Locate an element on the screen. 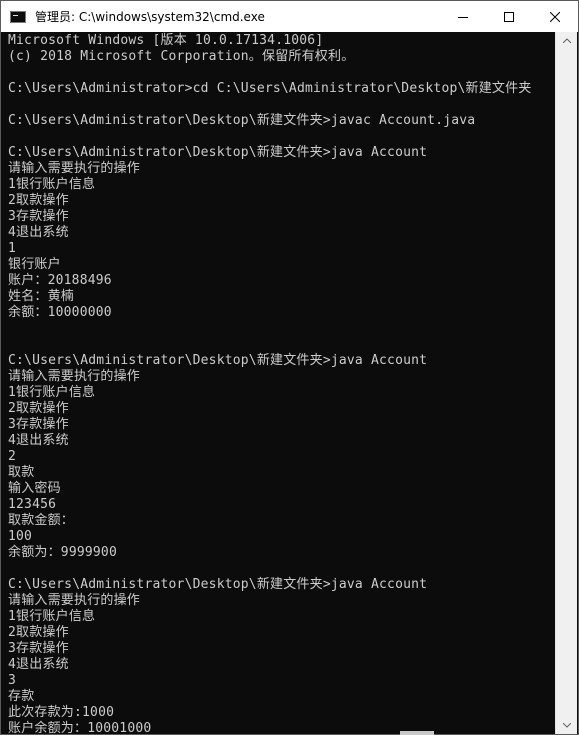 This screenshot has width=579, height=735. console-line: 100 is located at coordinates (20, 536).